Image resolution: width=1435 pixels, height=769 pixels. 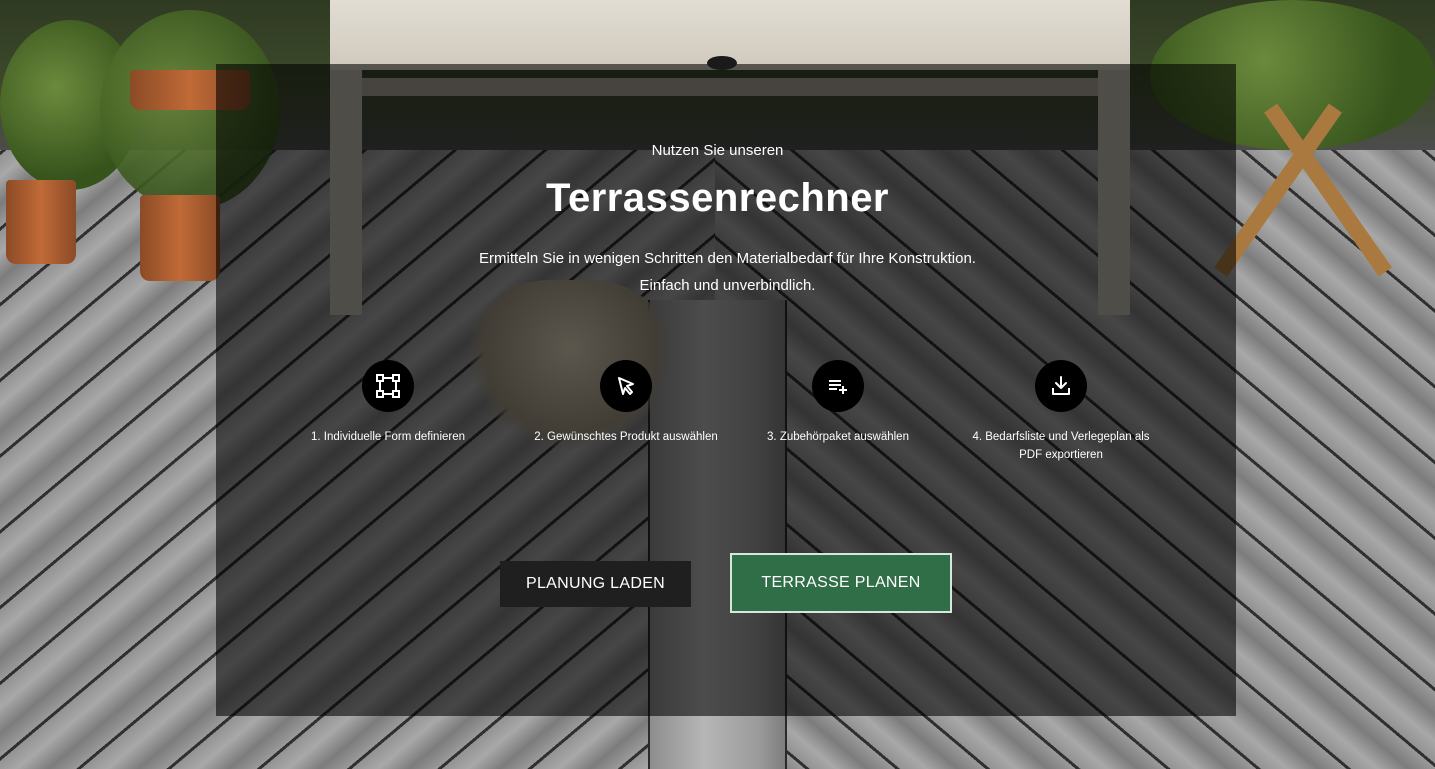 I want to click on step-select-product: 2. Gewünschtes Produkt auswählen, so click(x=626, y=403).